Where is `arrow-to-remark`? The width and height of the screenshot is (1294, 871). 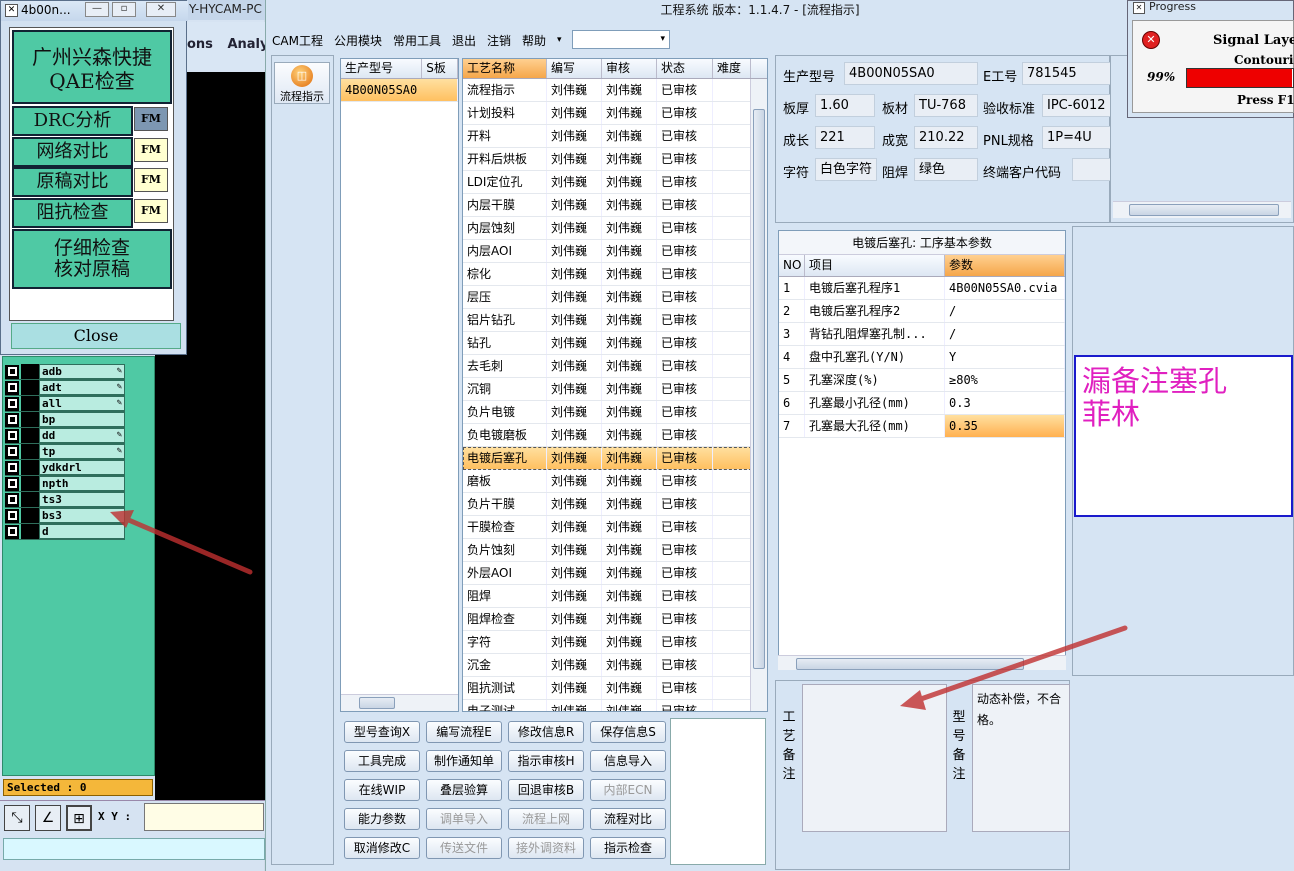 arrow-to-remark is located at coordinates (1021, 664).